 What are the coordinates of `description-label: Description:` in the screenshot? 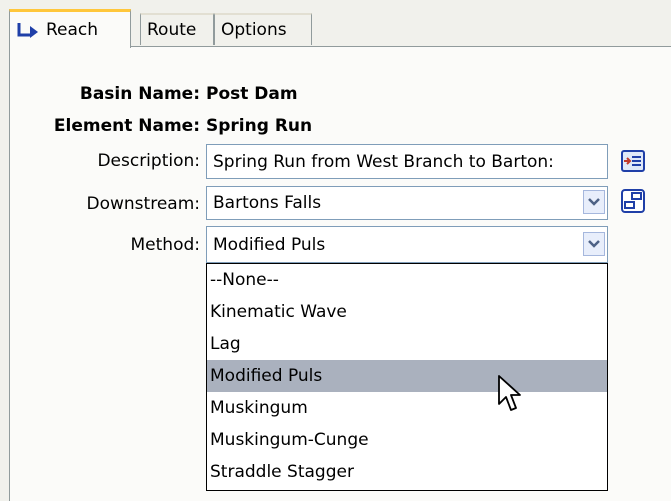 It's located at (148, 161).